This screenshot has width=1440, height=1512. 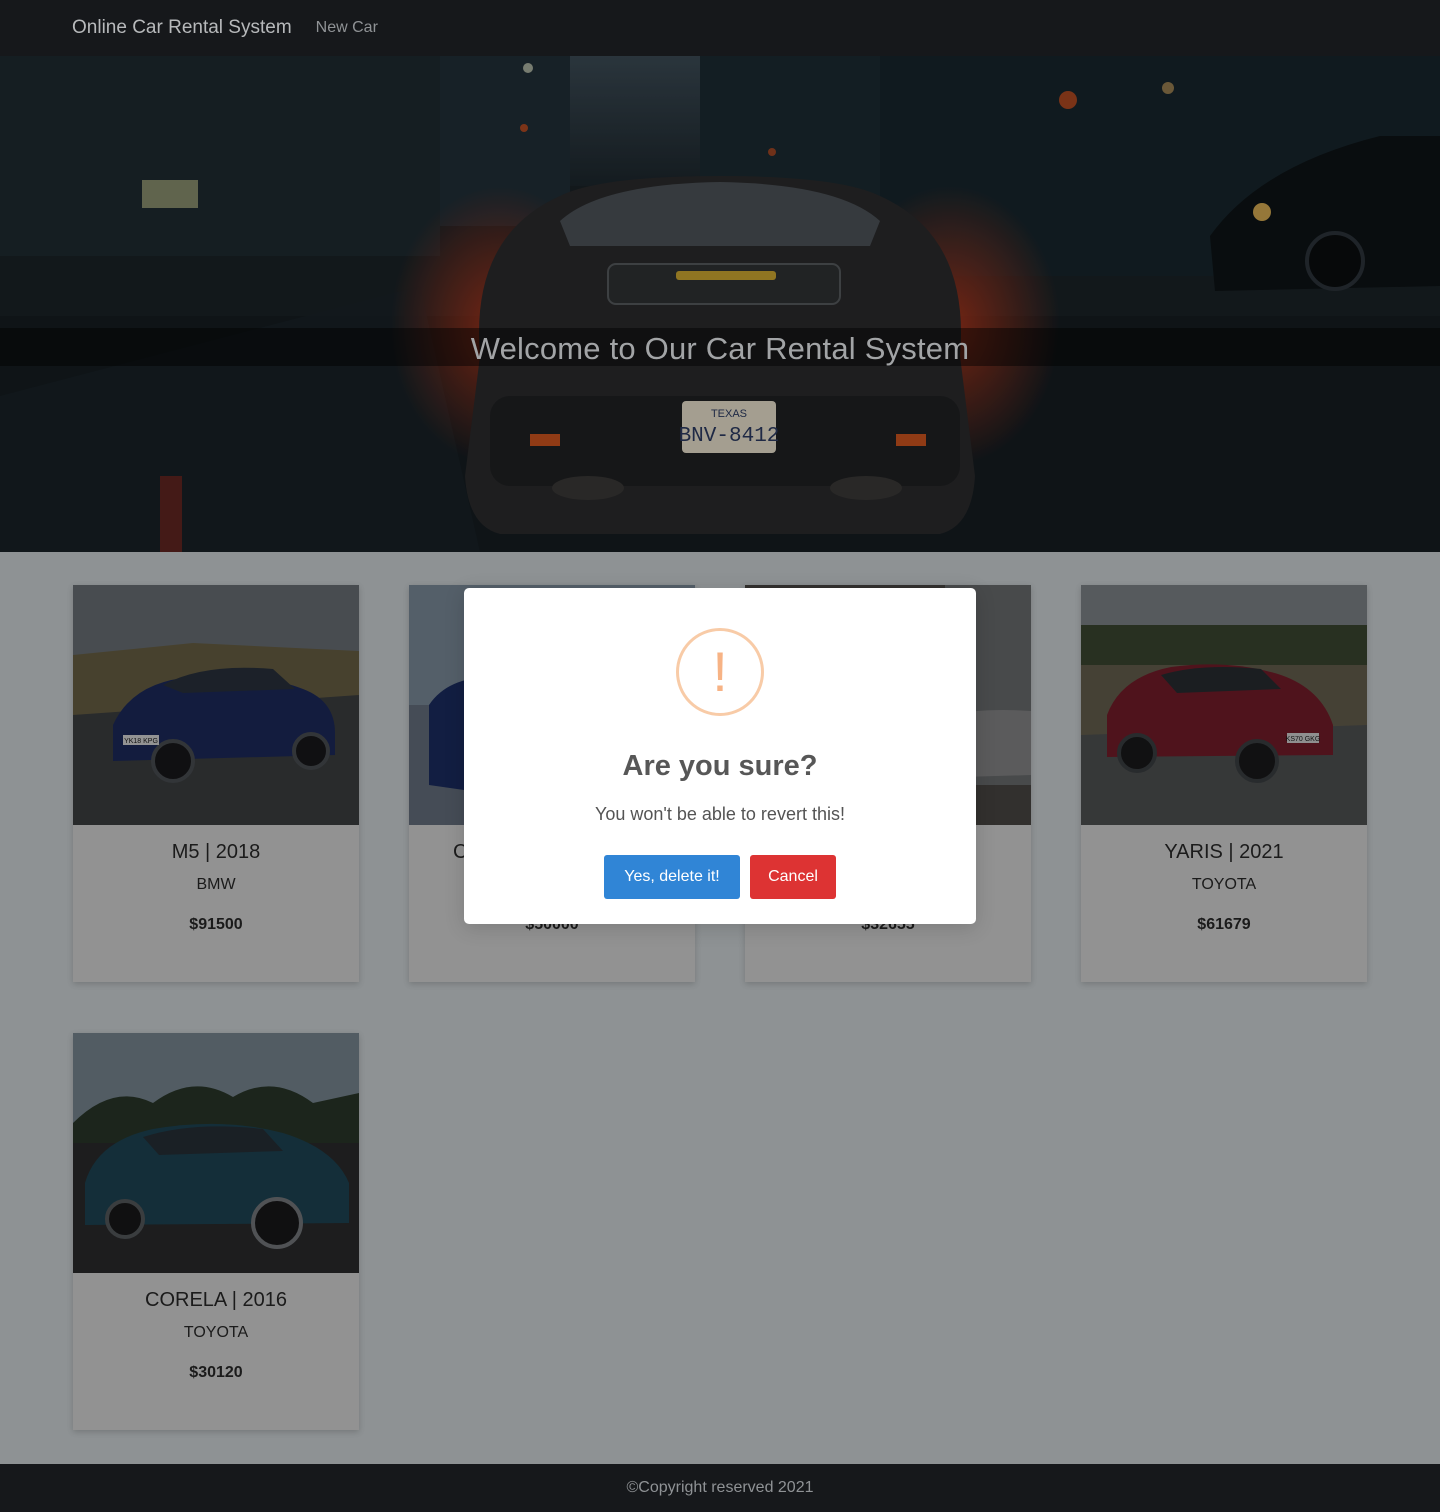 I want to click on nav-link-new-car: New Car, so click(x=347, y=28).